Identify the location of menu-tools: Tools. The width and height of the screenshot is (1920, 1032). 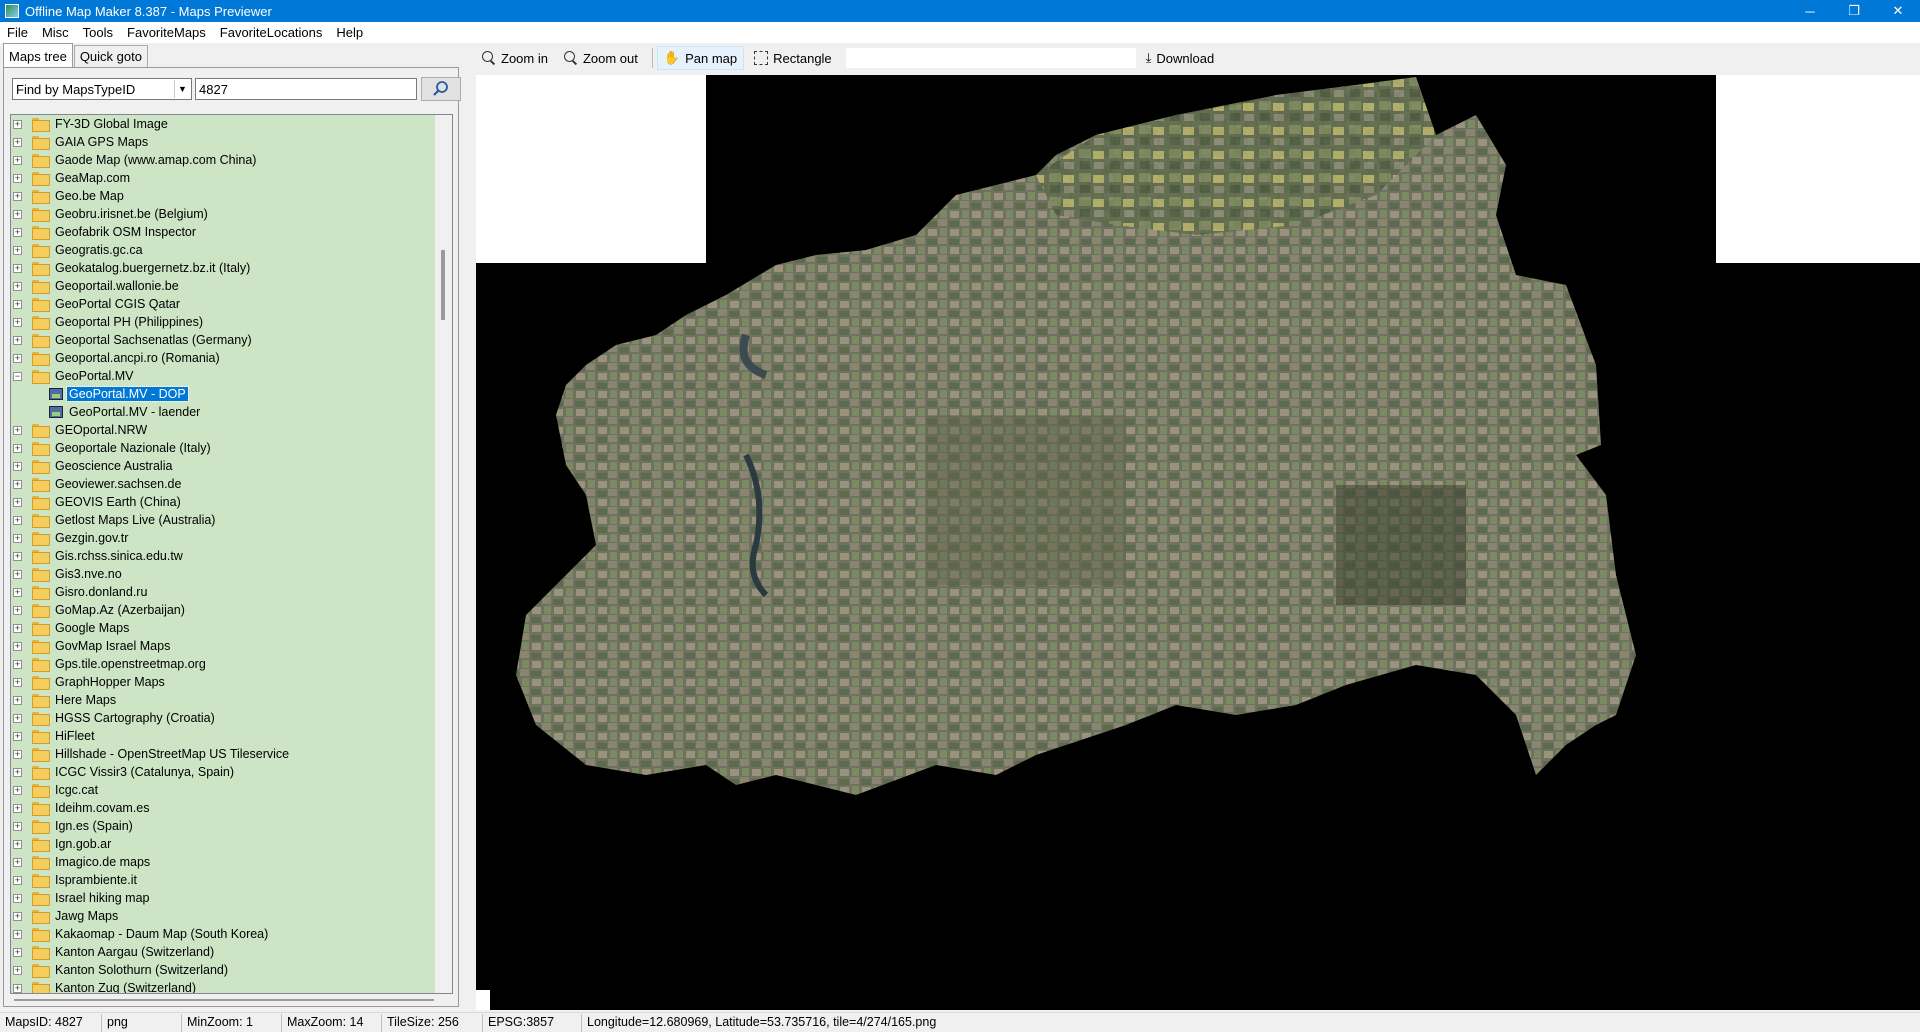
(98, 32).